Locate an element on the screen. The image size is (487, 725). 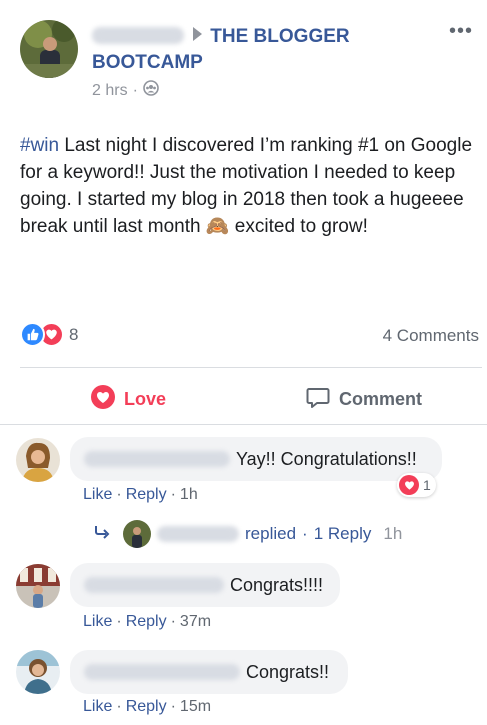
comment-label: Comment is located at coordinates (381, 399).